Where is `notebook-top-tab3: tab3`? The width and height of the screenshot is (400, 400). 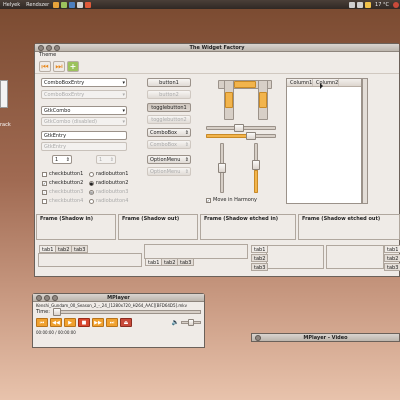
notebook-top-tab3: tab3 is located at coordinates (80, 249).